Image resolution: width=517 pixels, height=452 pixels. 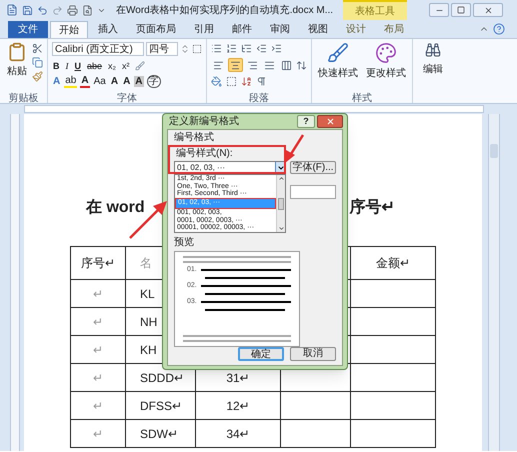 I want to click on group-label: 样式, so click(x=362, y=97).